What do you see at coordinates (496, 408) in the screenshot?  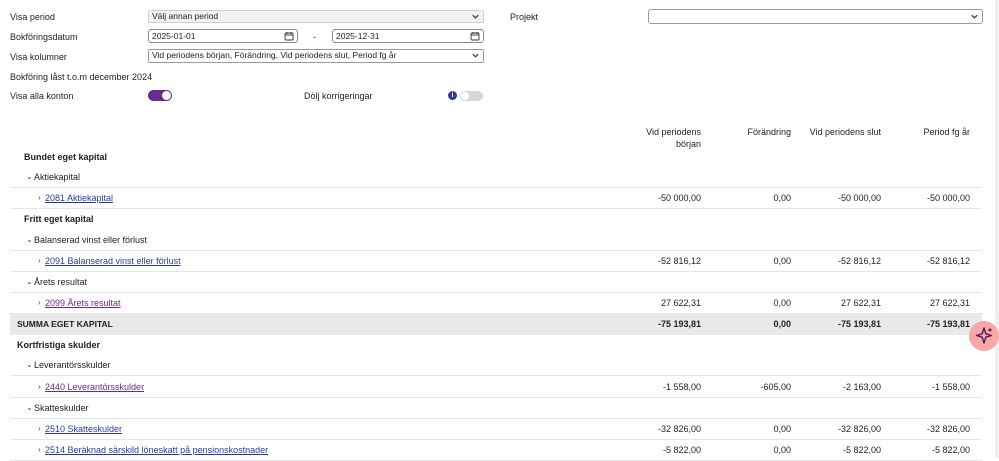 I see `group-row: ⌄ Skatteskulder` at bounding box center [496, 408].